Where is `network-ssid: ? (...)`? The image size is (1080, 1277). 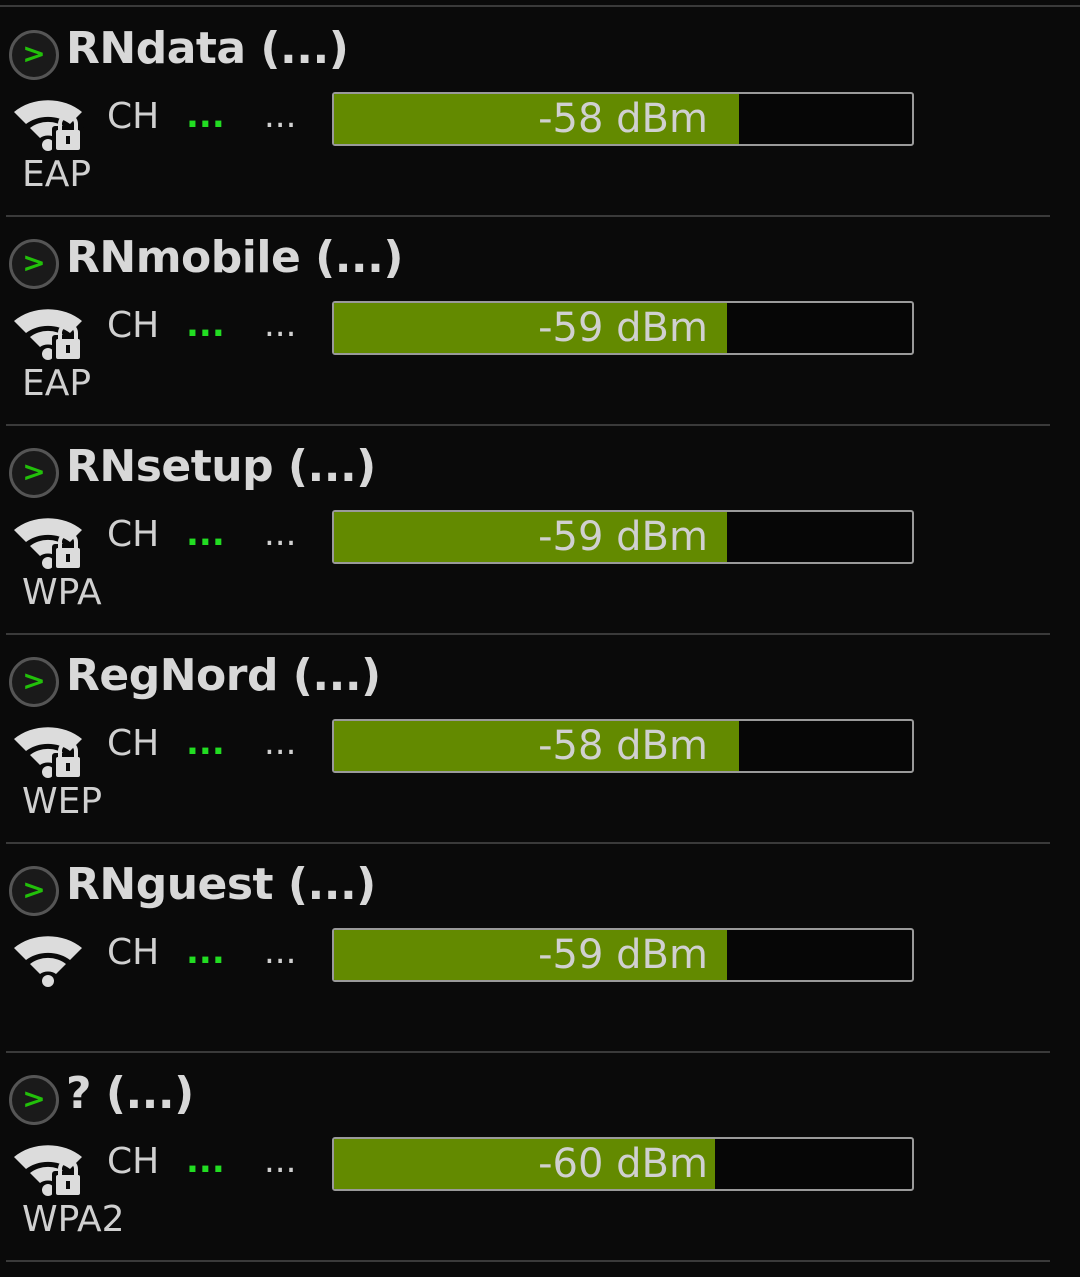
network-ssid: ? (...) is located at coordinates (130, 1093).